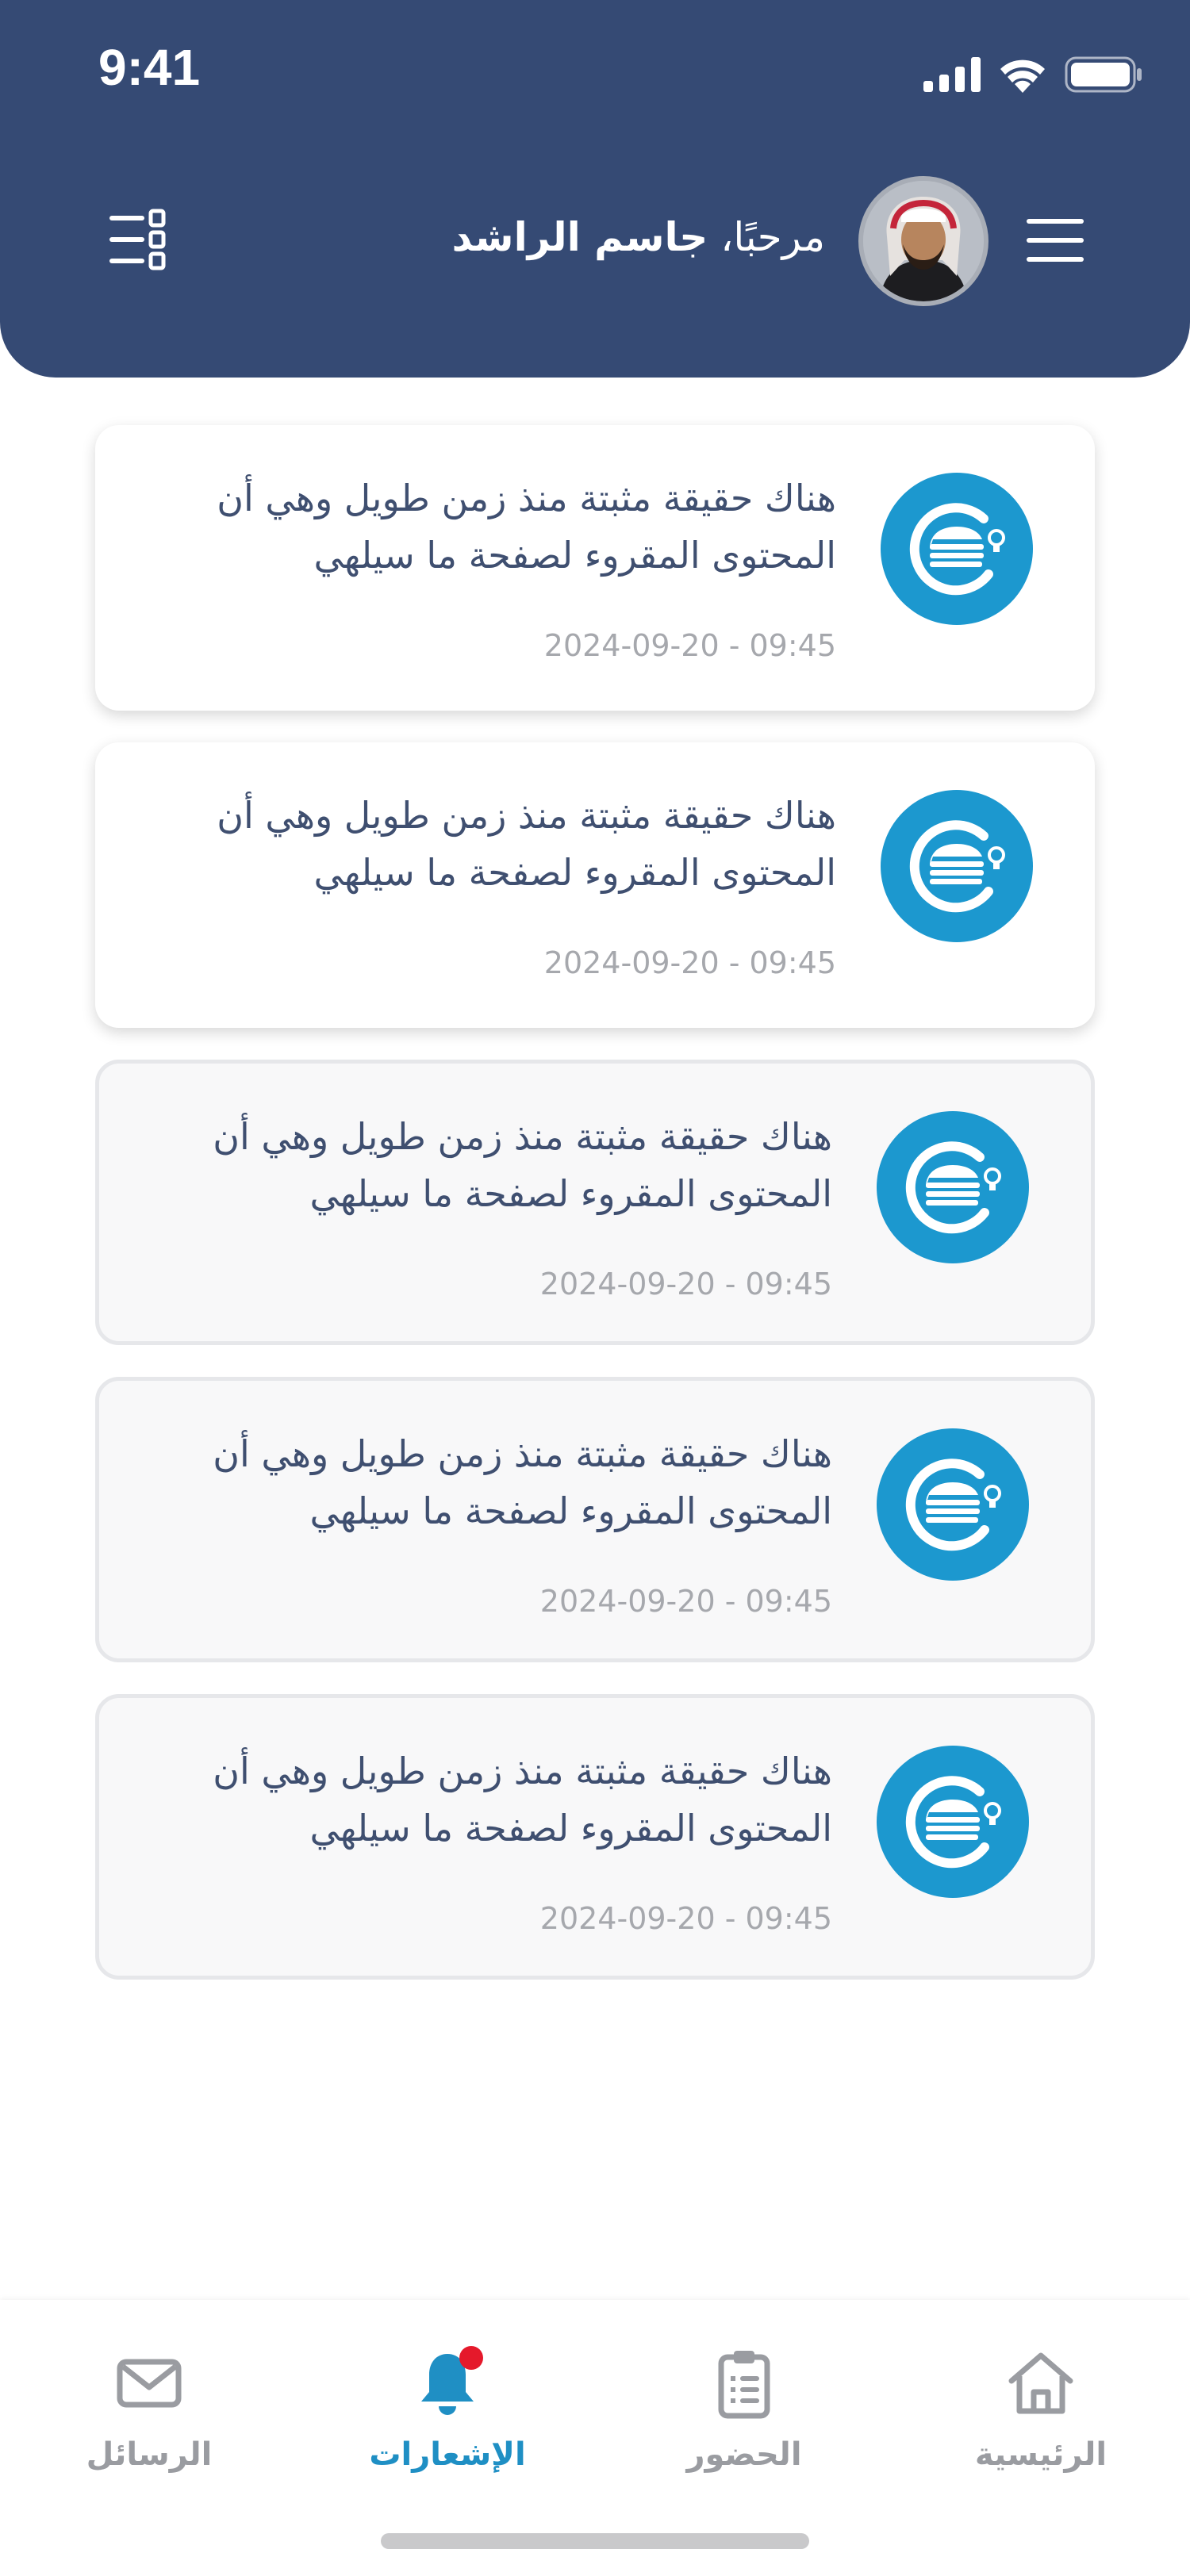 The width and height of the screenshot is (1190, 2576). Describe the element at coordinates (471, 2358) in the screenshot. I see `notification-badge` at that location.